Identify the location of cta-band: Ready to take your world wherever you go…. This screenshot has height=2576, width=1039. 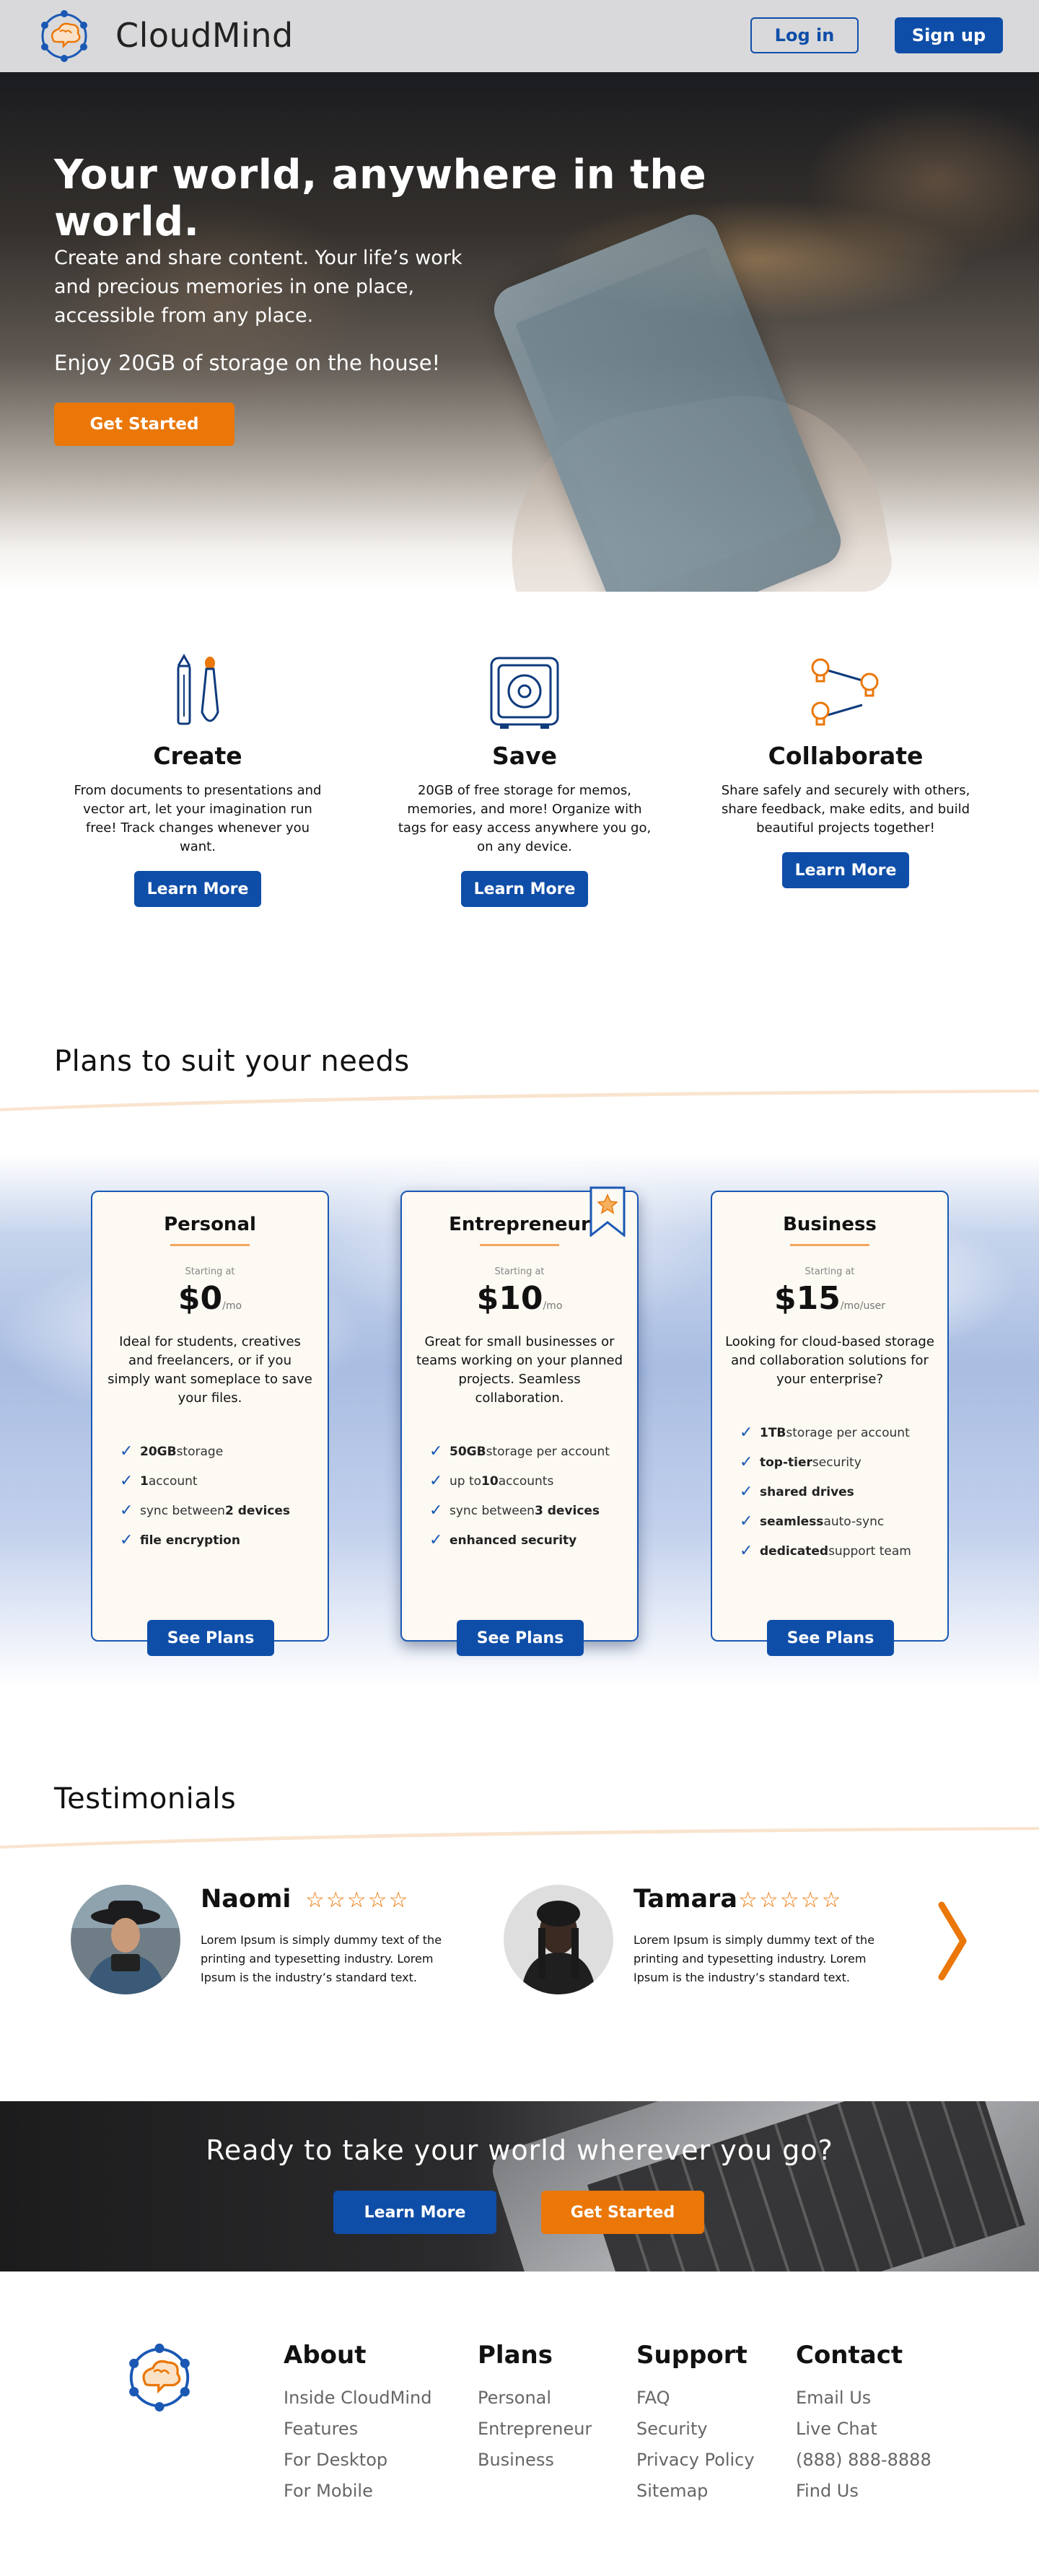
(519, 2186).